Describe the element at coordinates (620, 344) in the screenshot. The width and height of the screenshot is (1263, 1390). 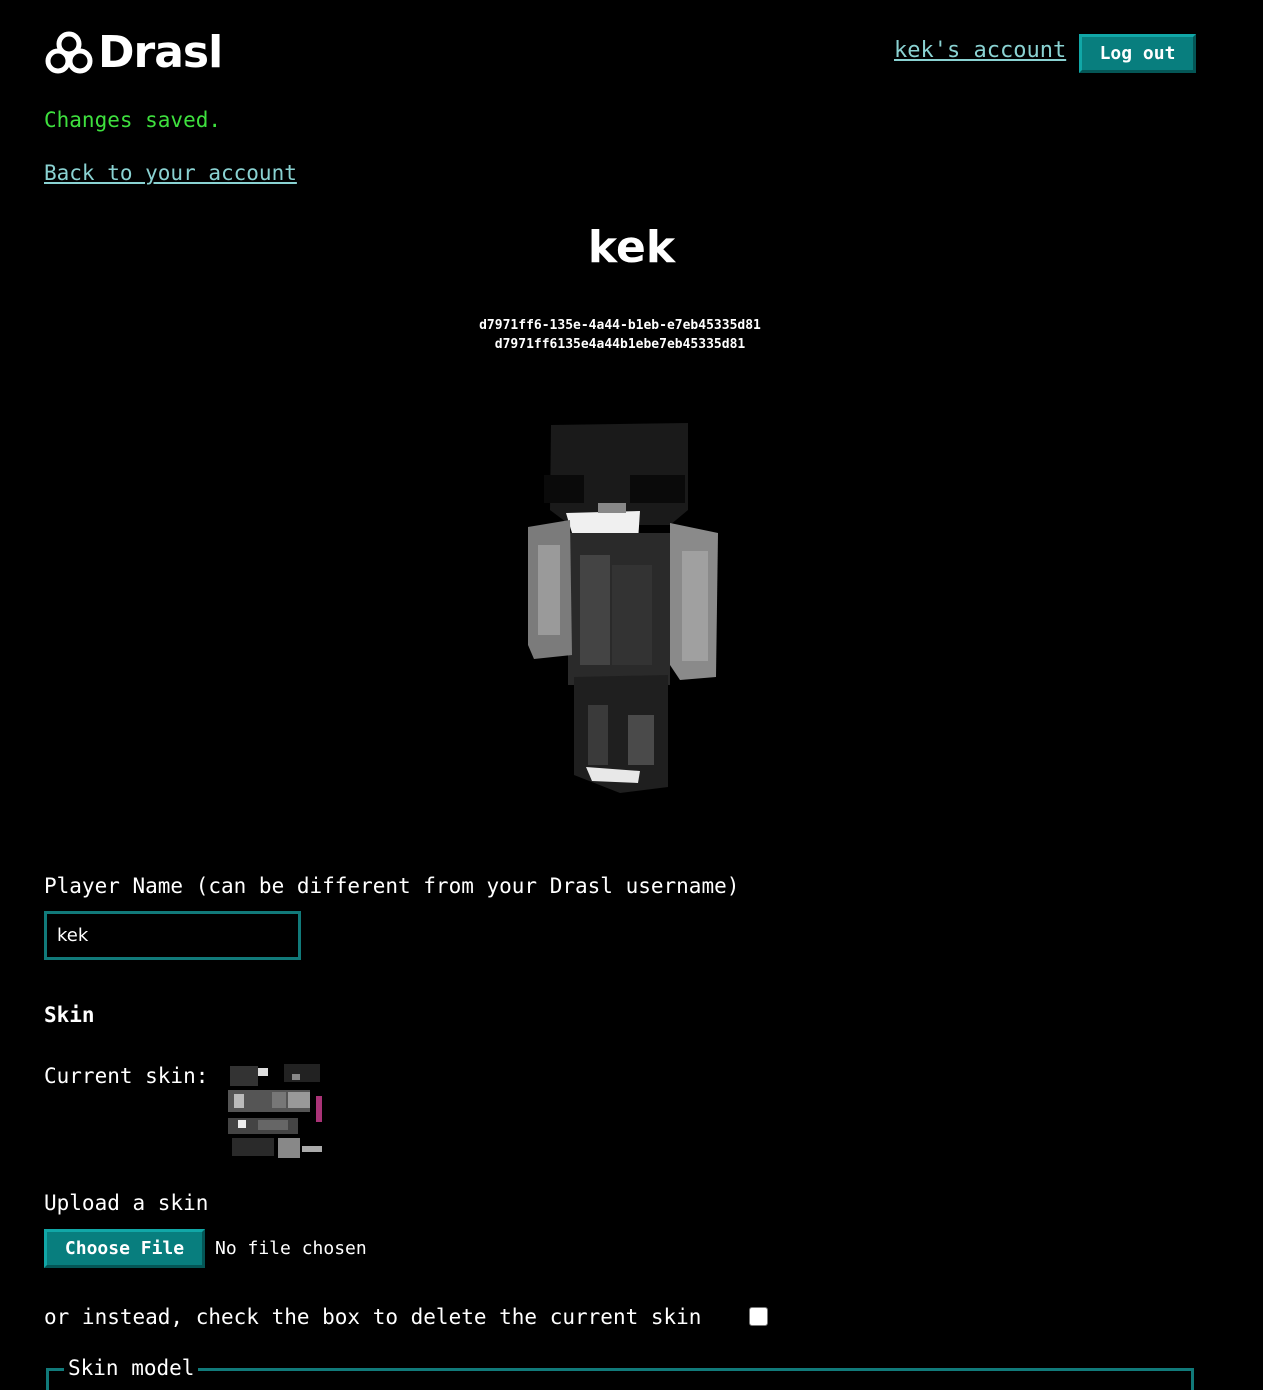
I see `player-uuid-plain: d7971ff6135e4a44b1ebe7eb45335d81` at that location.